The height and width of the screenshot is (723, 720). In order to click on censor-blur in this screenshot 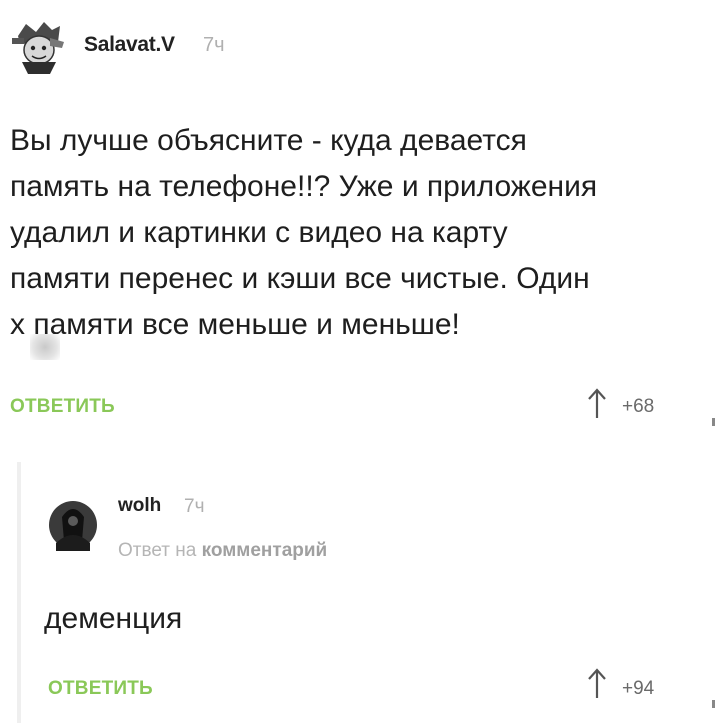, I will do `click(45, 347)`.